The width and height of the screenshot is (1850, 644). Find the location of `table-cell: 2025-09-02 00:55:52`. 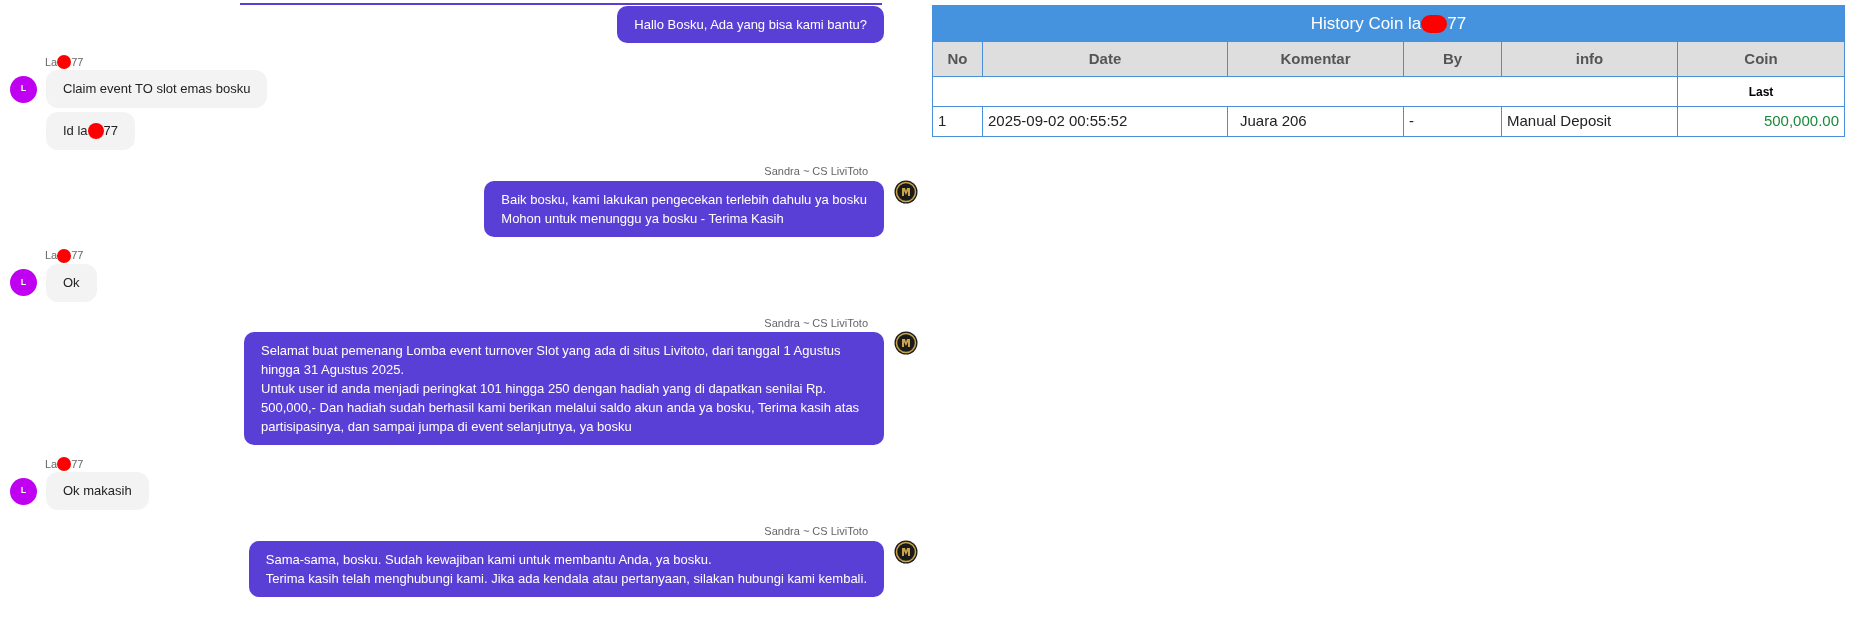

table-cell: 2025-09-02 00:55:52 is located at coordinates (1105, 121).